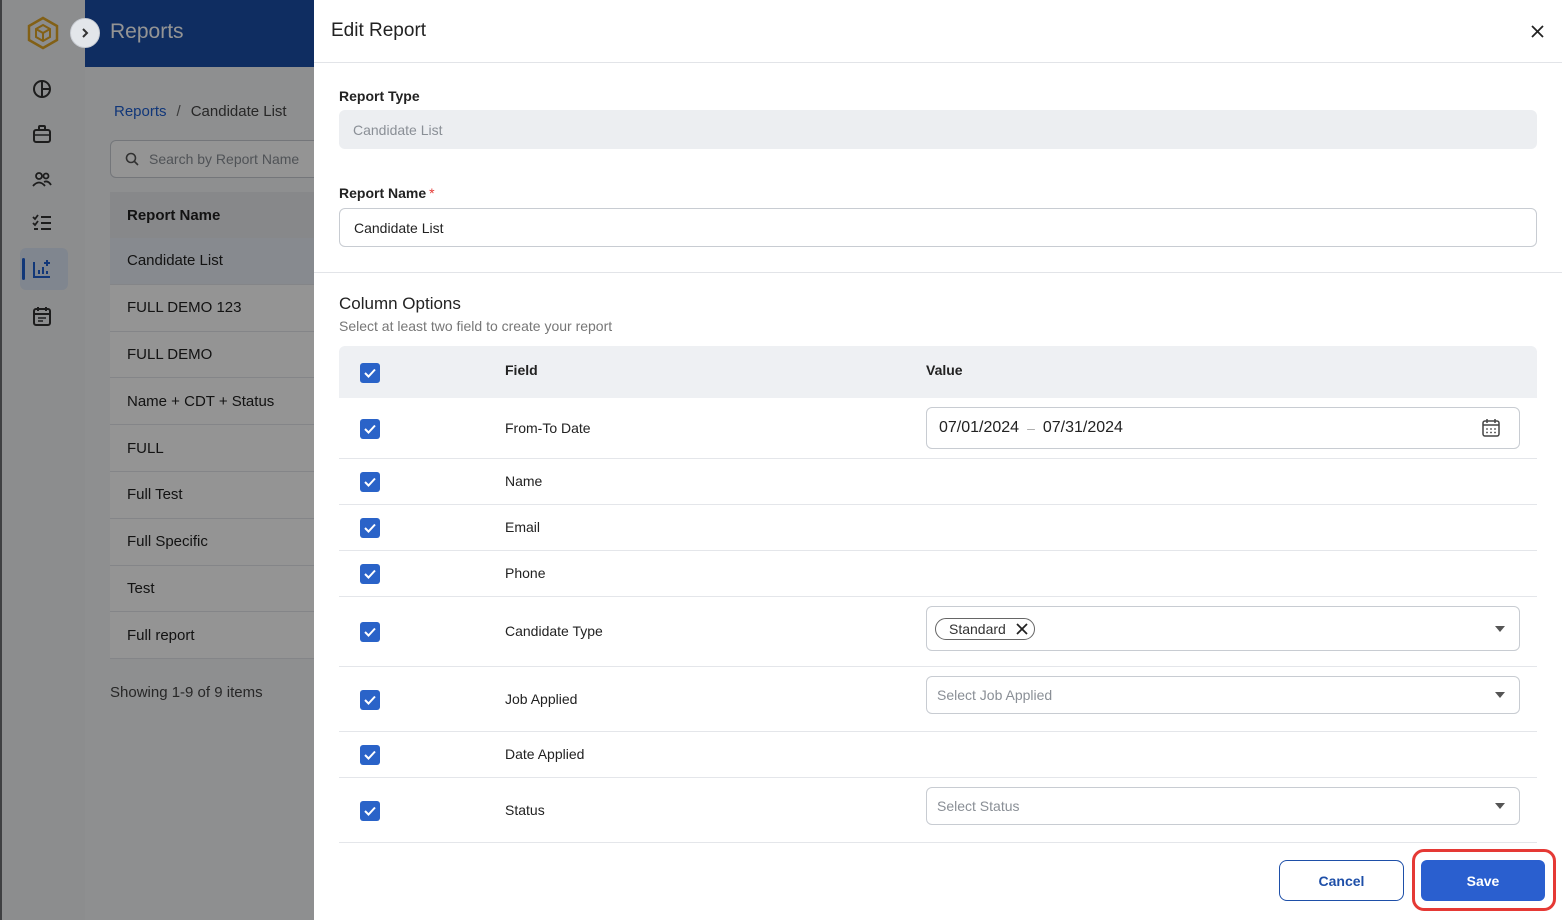  What do you see at coordinates (995, 695) in the screenshot?
I see `job-applied-placeholder: Select Job Applied` at bounding box center [995, 695].